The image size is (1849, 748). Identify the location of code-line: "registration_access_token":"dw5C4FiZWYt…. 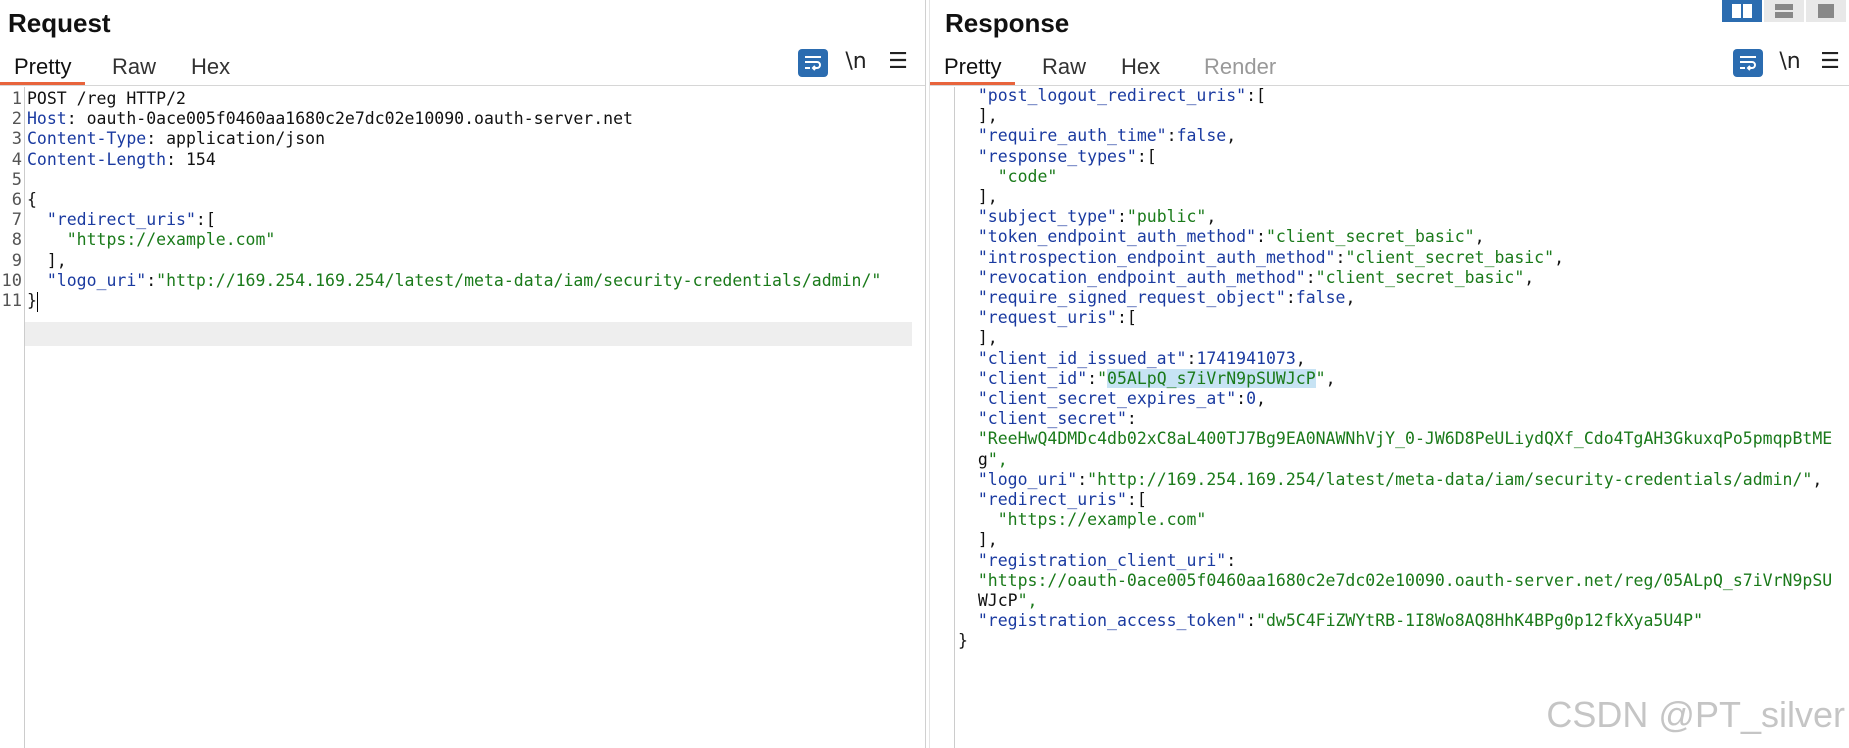
(1340, 621).